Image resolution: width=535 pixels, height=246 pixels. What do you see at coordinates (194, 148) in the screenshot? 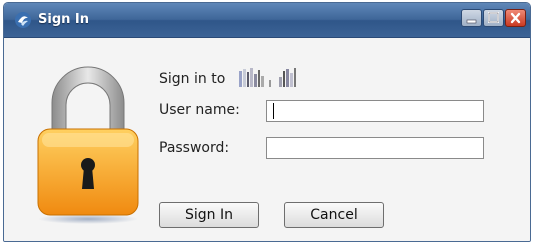
I see `password-label: Password:` at bounding box center [194, 148].